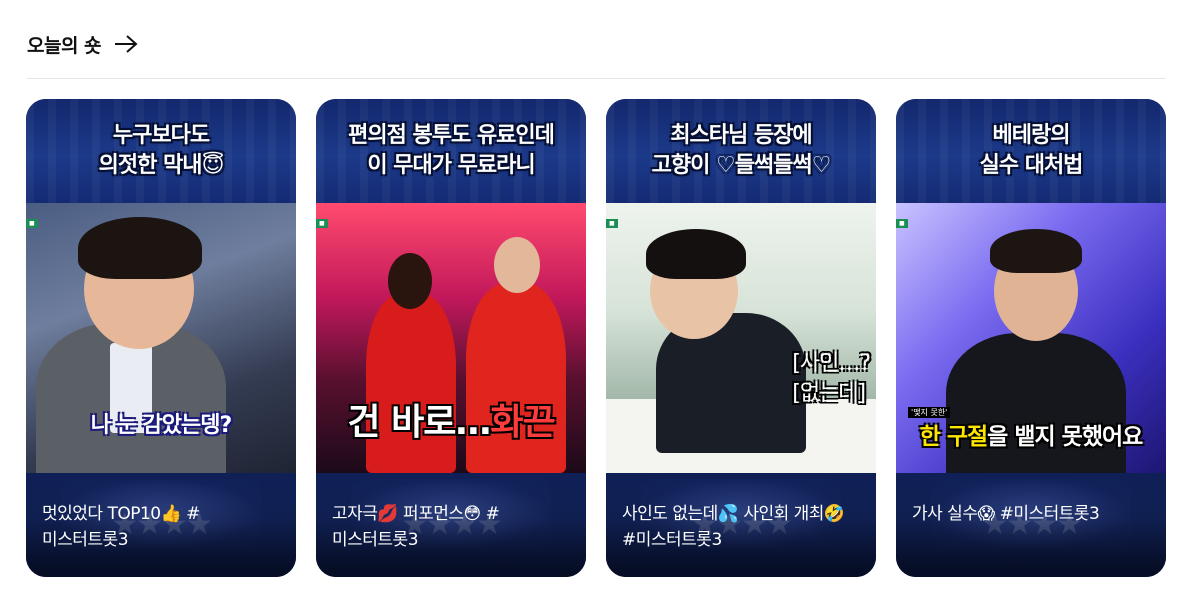  What do you see at coordinates (410, 281) in the screenshot?
I see `dancer-head` at bounding box center [410, 281].